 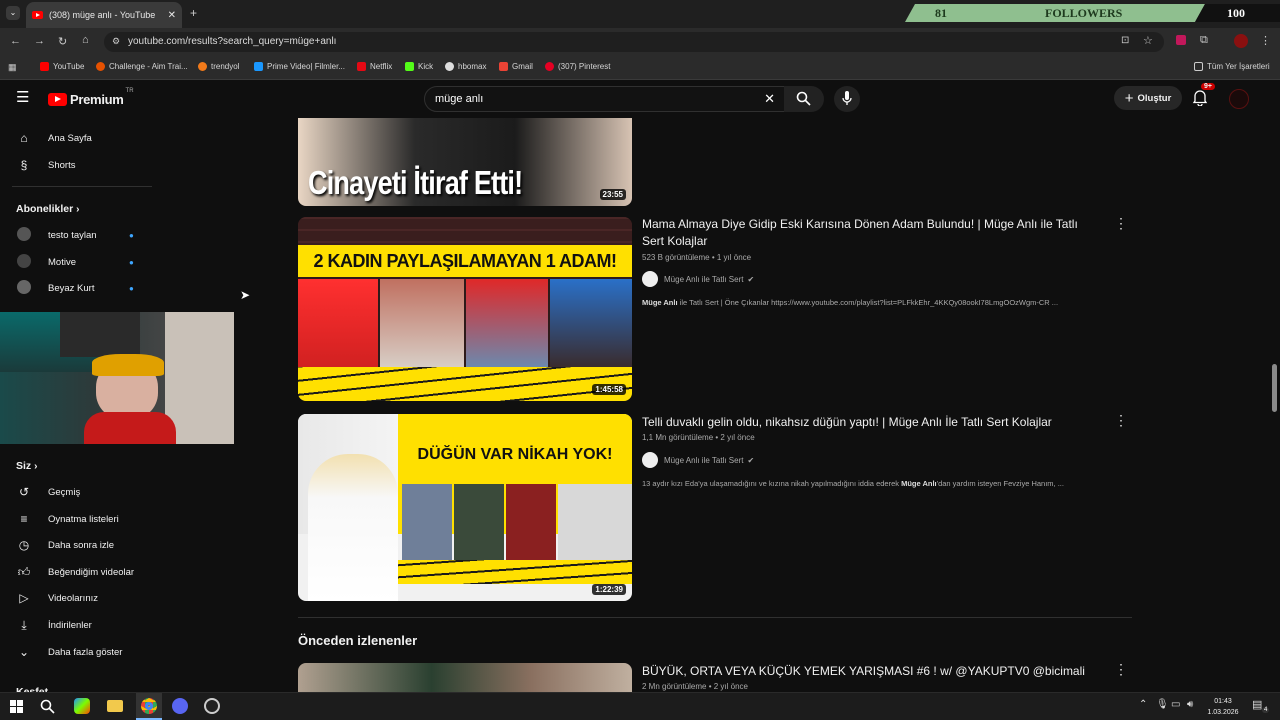 I want to click on sidebar-sub-testo: testo taylan ●, so click(x=77, y=235).